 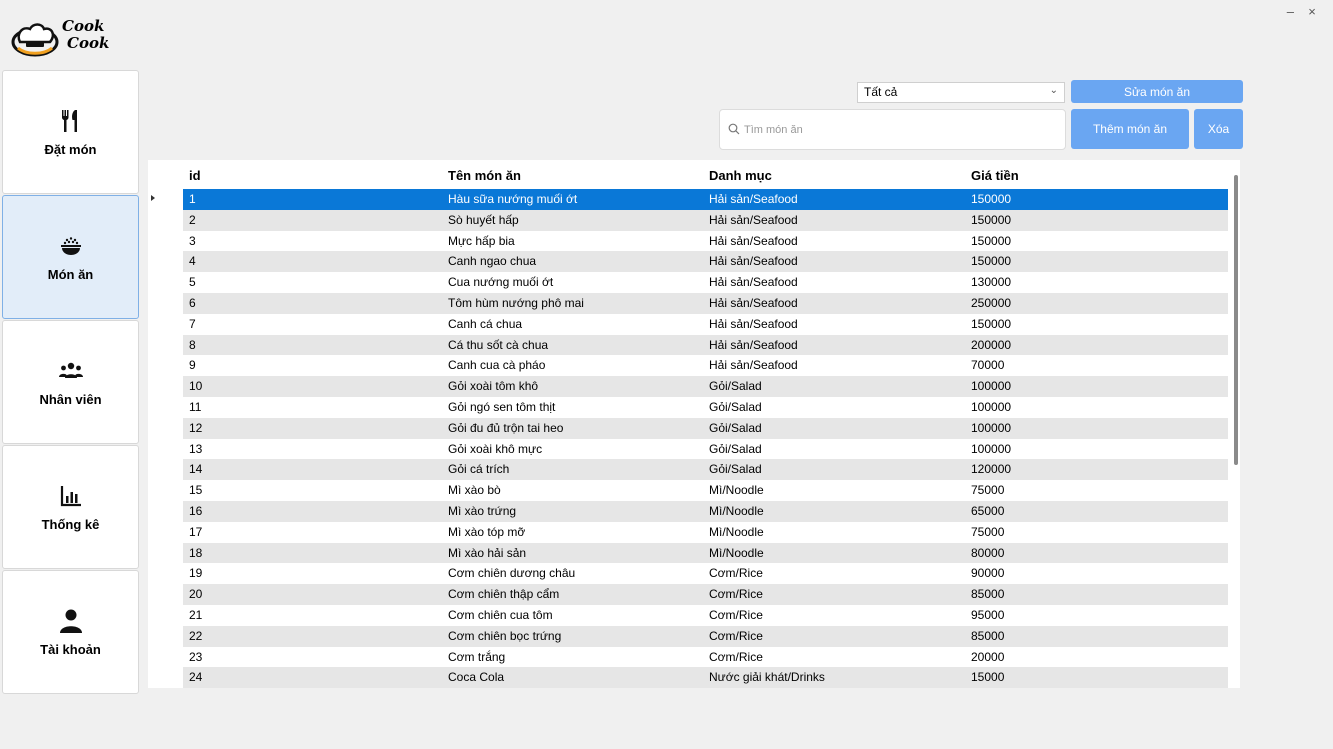 What do you see at coordinates (493, 386) in the screenshot?
I see `cell-name: Gỏi xoài tôm khô` at bounding box center [493, 386].